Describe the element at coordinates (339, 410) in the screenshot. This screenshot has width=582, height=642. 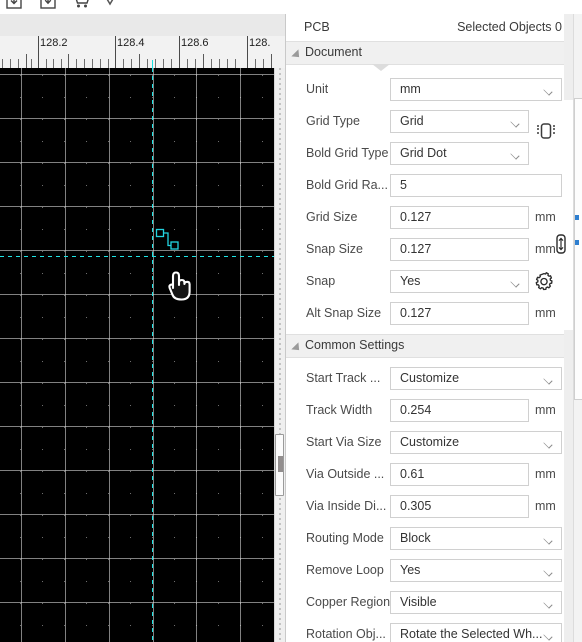
I see `row-label: Track Width` at that location.